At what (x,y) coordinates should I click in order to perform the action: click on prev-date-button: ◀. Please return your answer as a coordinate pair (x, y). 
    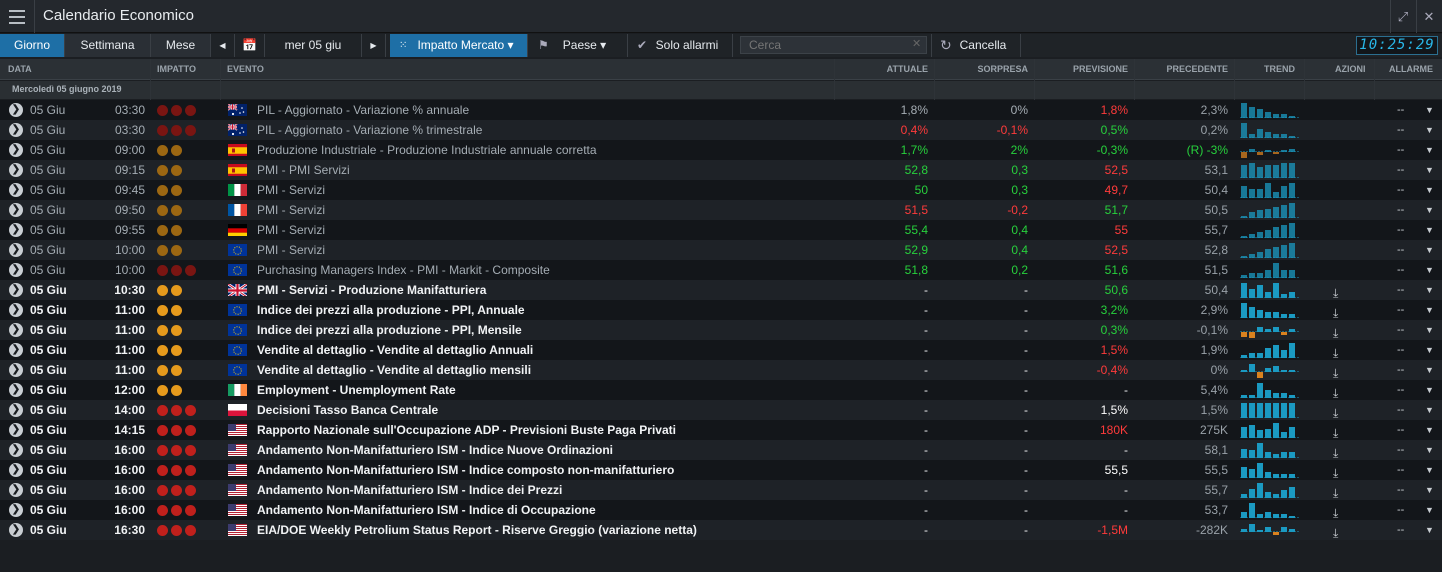
    Looking at the image, I should click on (223, 45).